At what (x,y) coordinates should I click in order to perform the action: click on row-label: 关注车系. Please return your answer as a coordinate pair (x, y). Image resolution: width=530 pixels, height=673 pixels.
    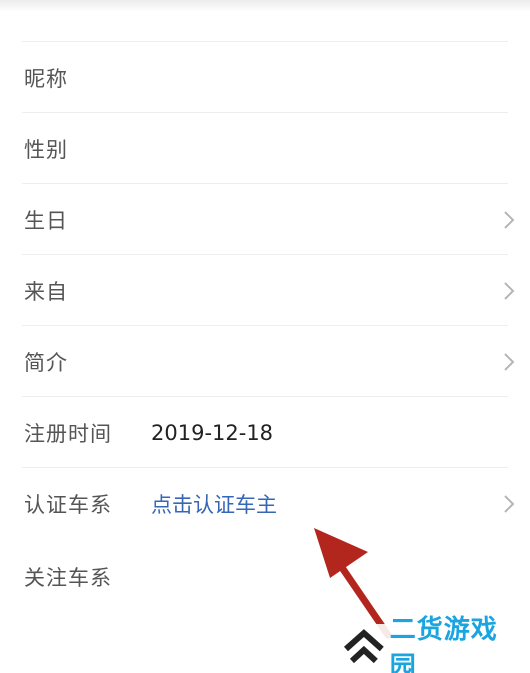
    Looking at the image, I should click on (68, 577).